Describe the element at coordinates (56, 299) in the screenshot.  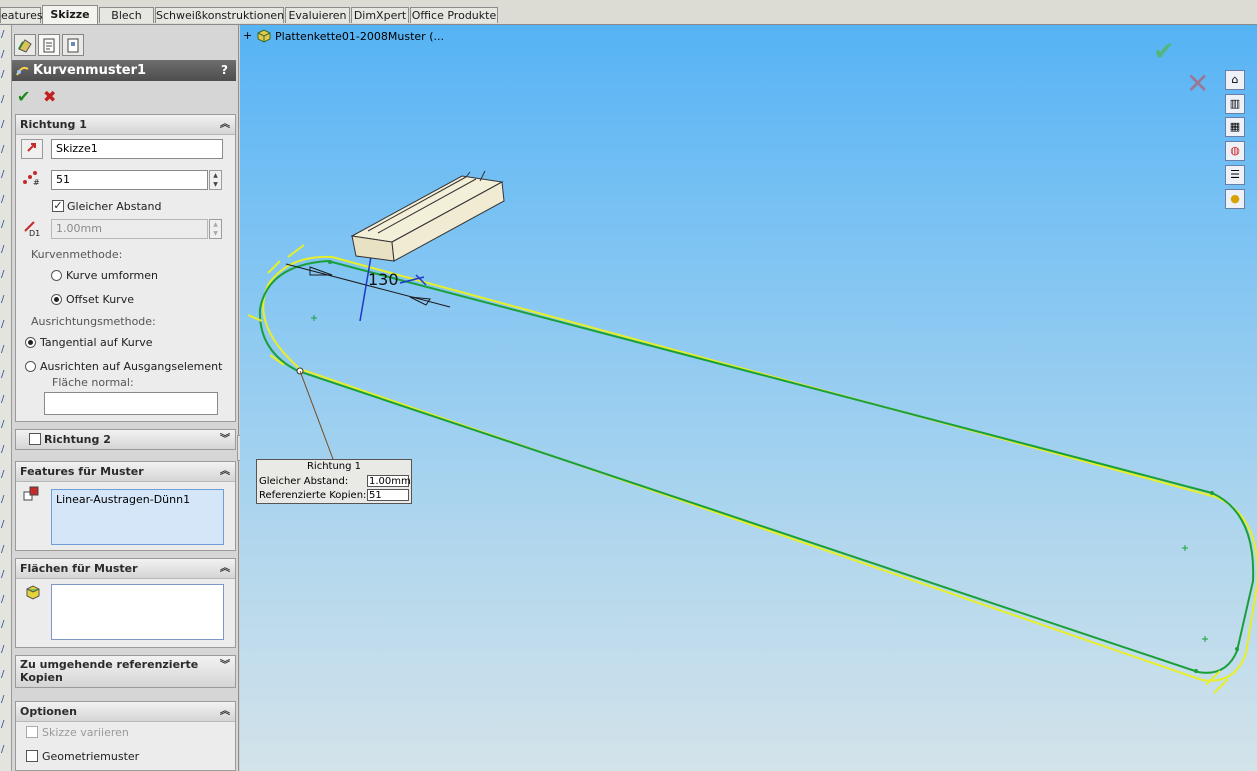
I see `radio-offset-kurve` at that location.